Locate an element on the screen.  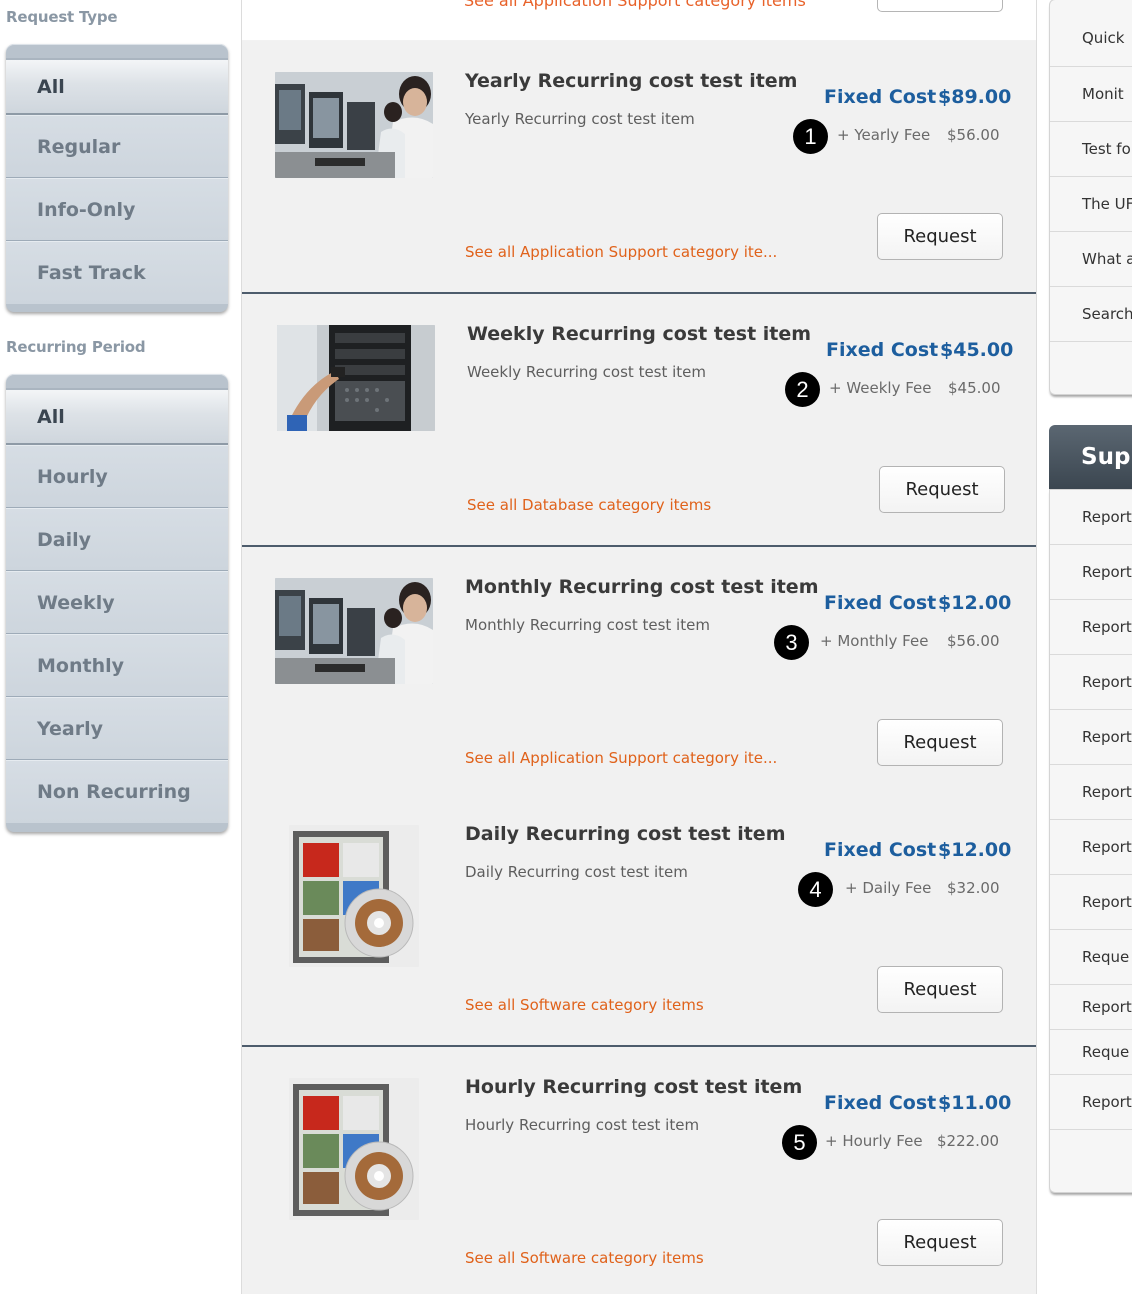
request-type-all: All is located at coordinates (117, 86).